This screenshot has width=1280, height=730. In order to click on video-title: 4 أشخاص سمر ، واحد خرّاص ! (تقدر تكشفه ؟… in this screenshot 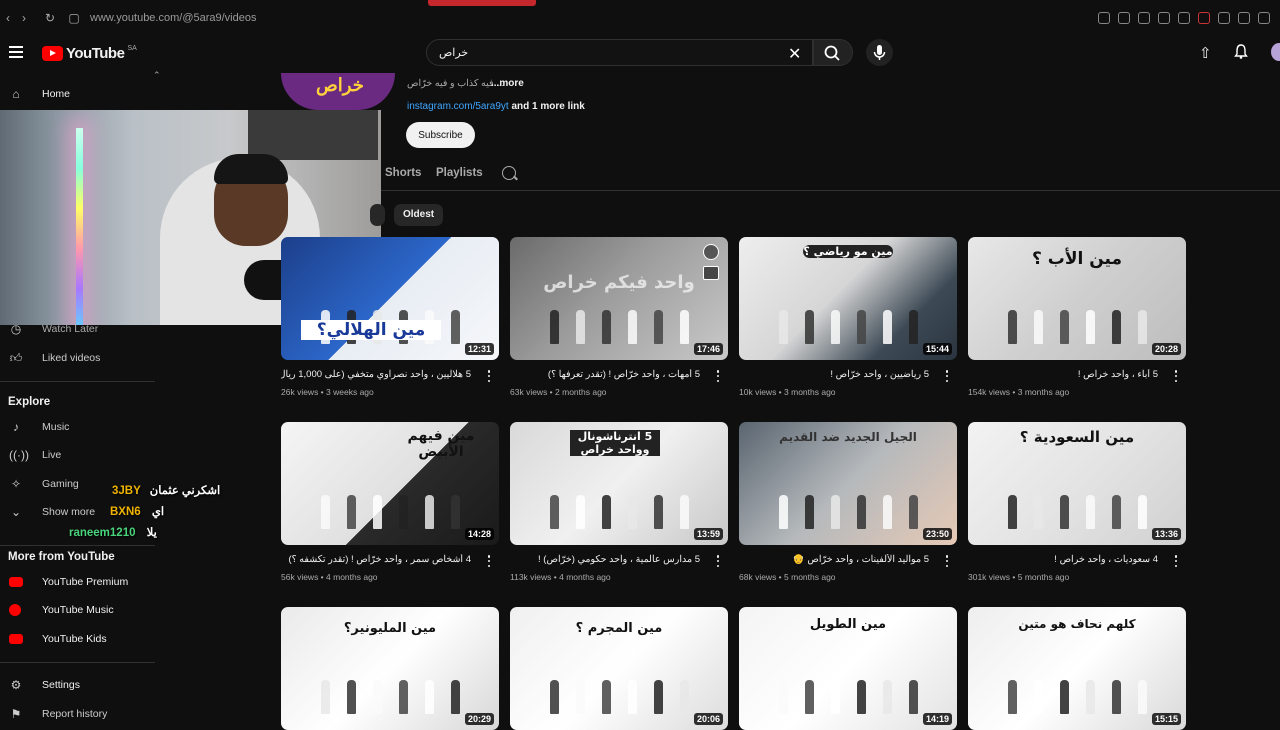, I will do `click(376, 559)`.